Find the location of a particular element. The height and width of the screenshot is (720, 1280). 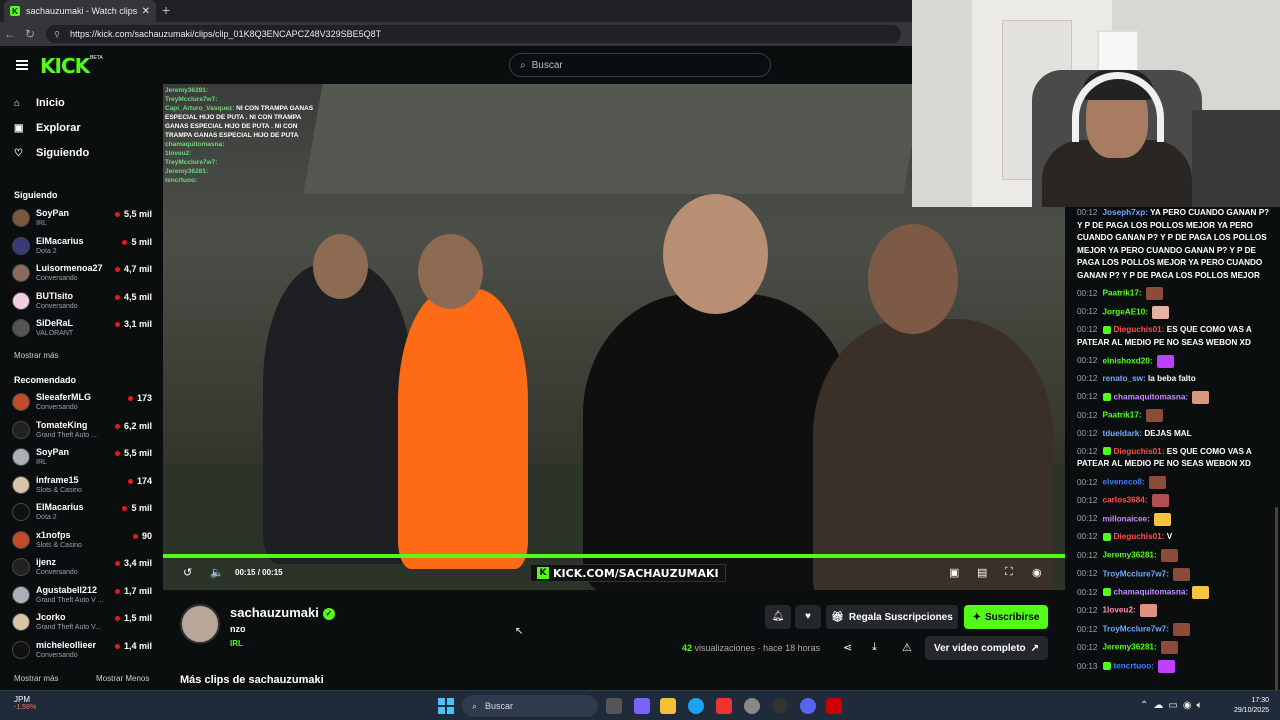

subscribe-button: ✦ Suscribirse is located at coordinates (1006, 617).